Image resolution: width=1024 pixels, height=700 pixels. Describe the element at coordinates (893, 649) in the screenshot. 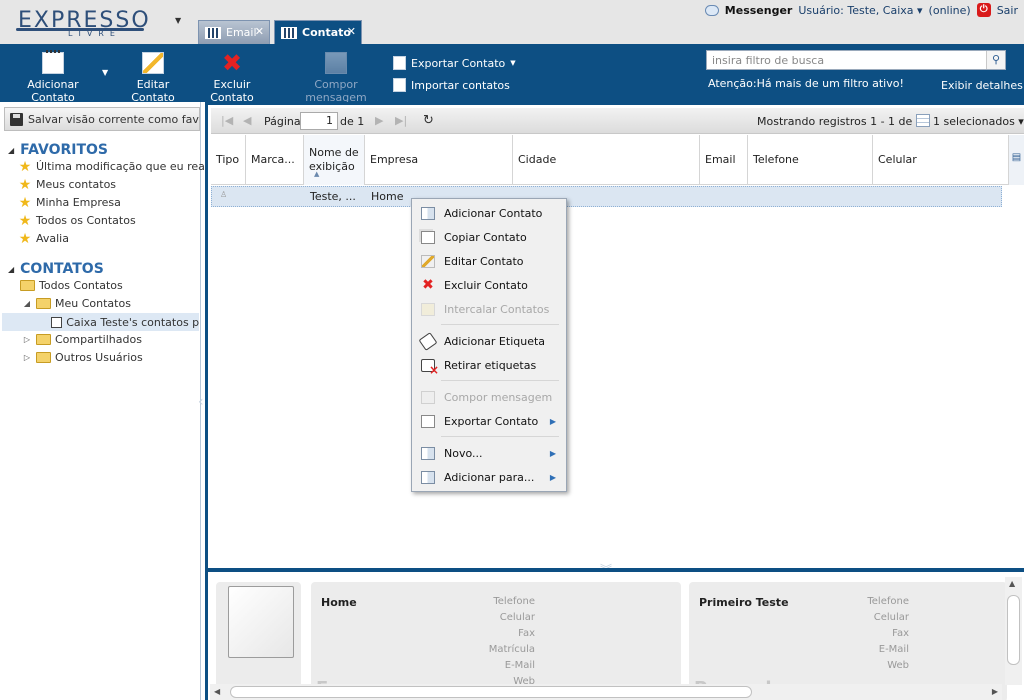

I see `field-label: E-Mail` at that location.